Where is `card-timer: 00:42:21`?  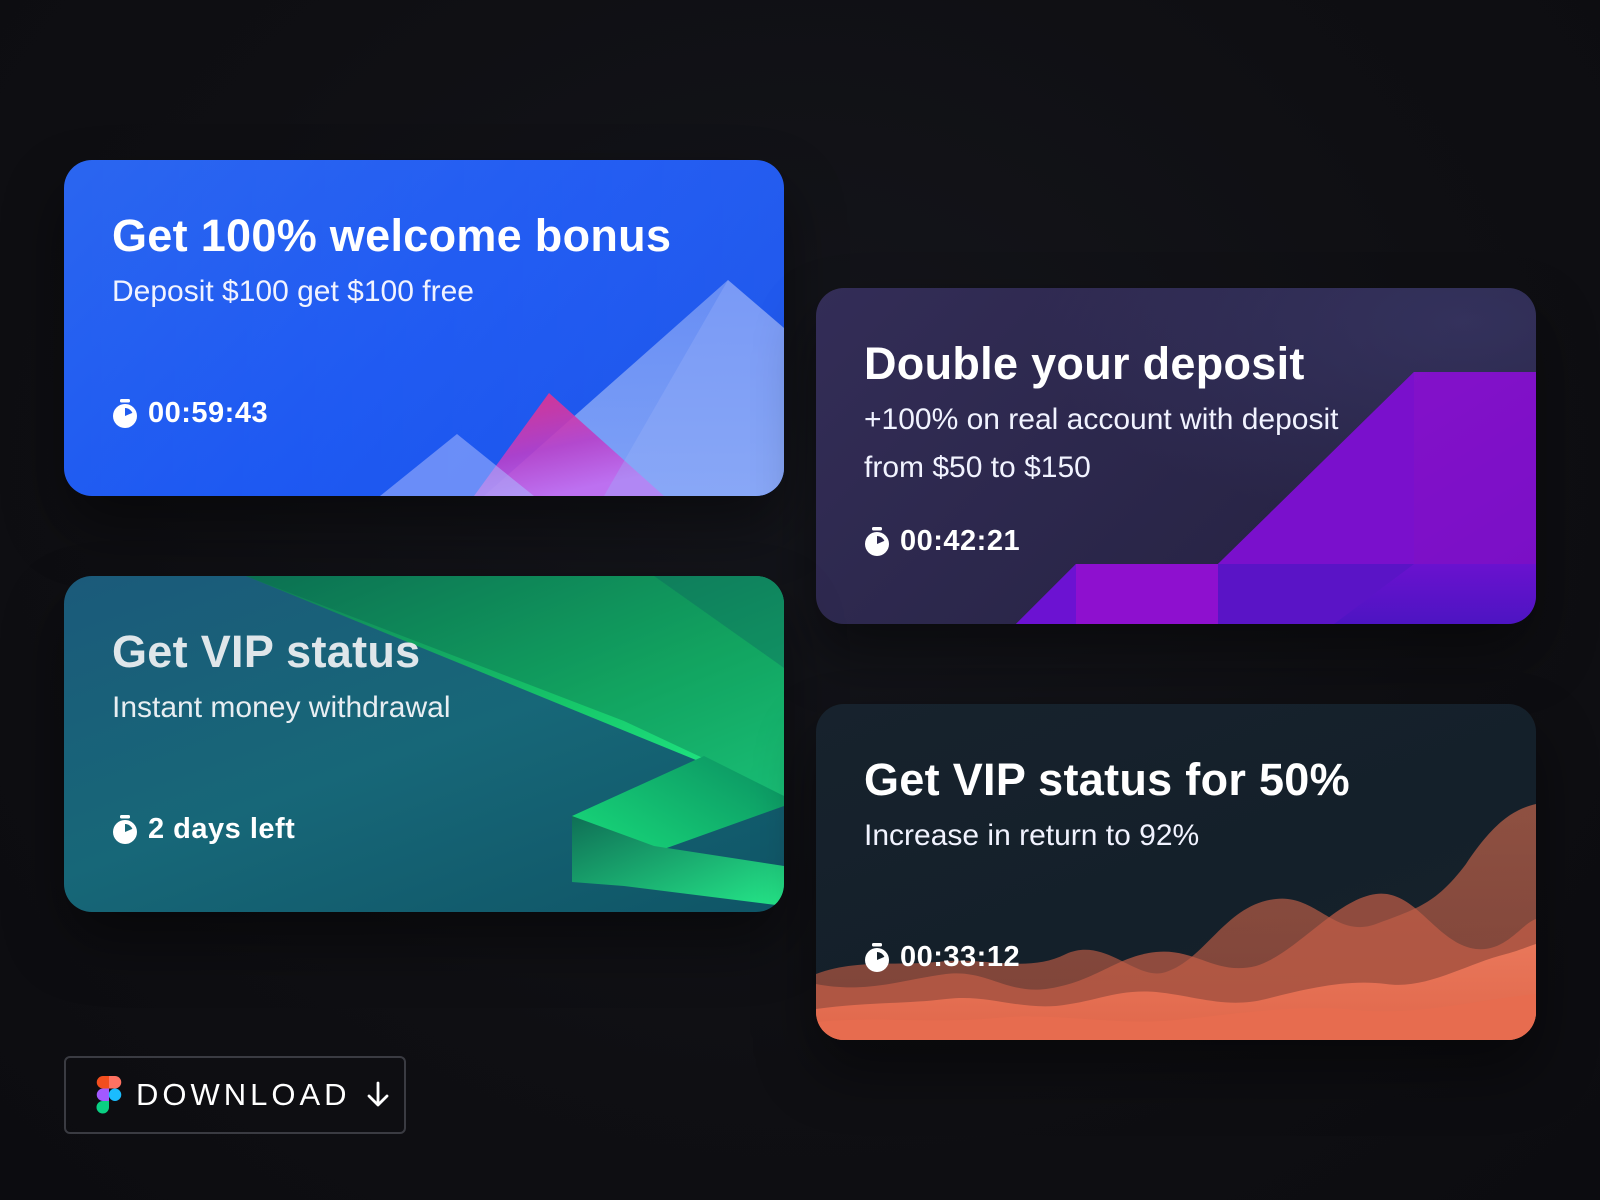 card-timer: 00:42:21 is located at coordinates (942, 541).